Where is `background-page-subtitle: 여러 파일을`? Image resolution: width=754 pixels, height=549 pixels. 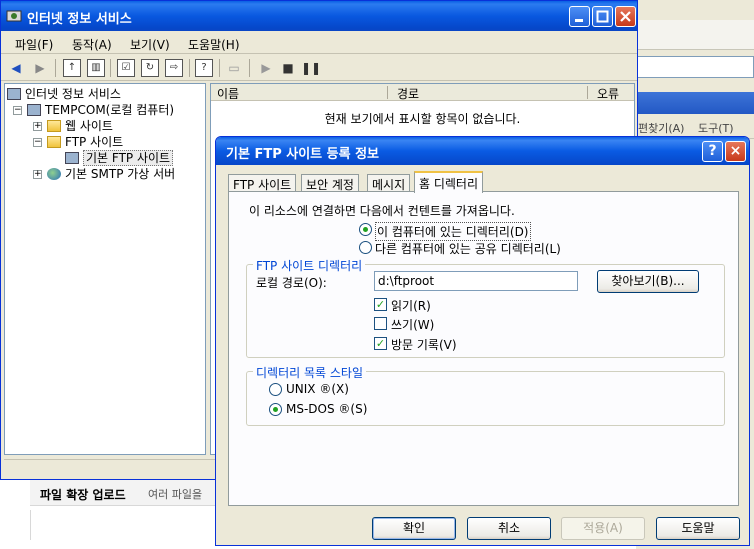
background-page-subtitle: 여러 파일을 is located at coordinates (175, 494).